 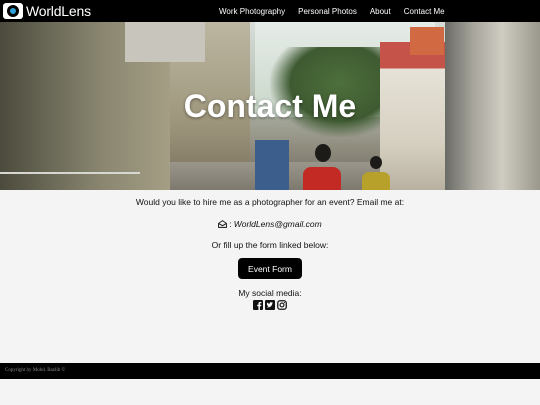 What do you see at coordinates (270, 371) in the screenshot?
I see `footer: Copyright by Mohd. Bazlib ©` at bounding box center [270, 371].